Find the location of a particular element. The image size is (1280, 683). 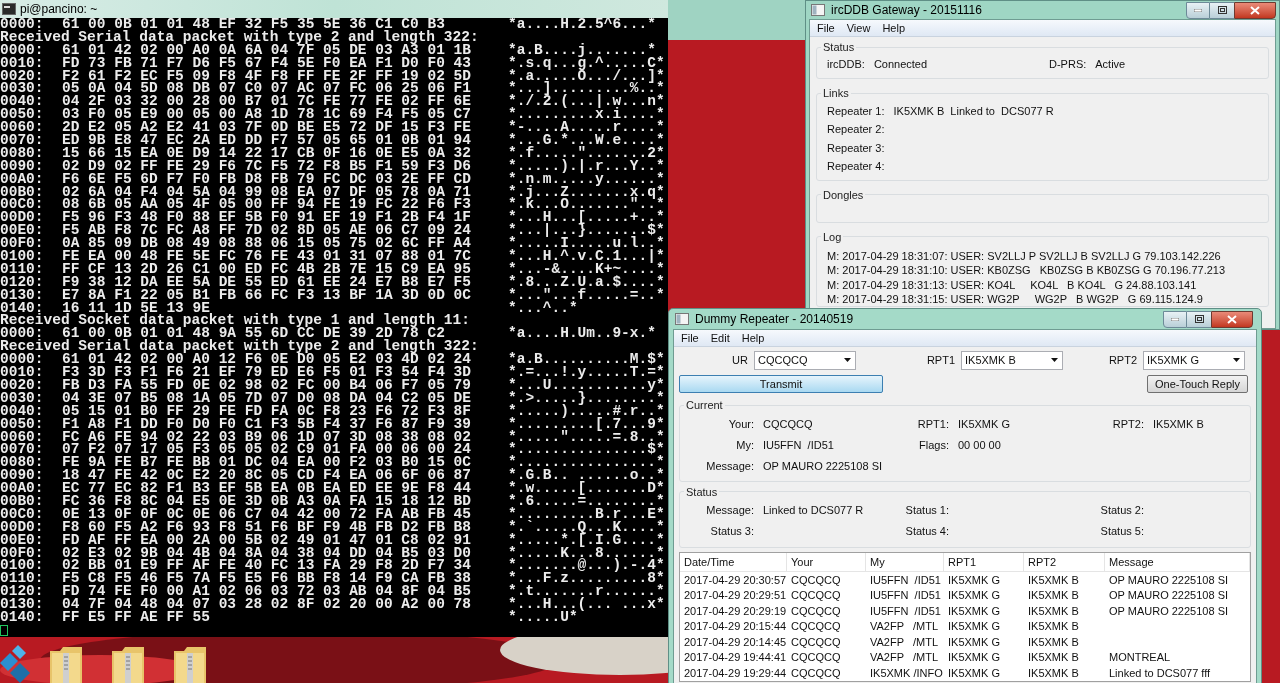

byte-offset: 0000: is located at coordinates (22, 50).